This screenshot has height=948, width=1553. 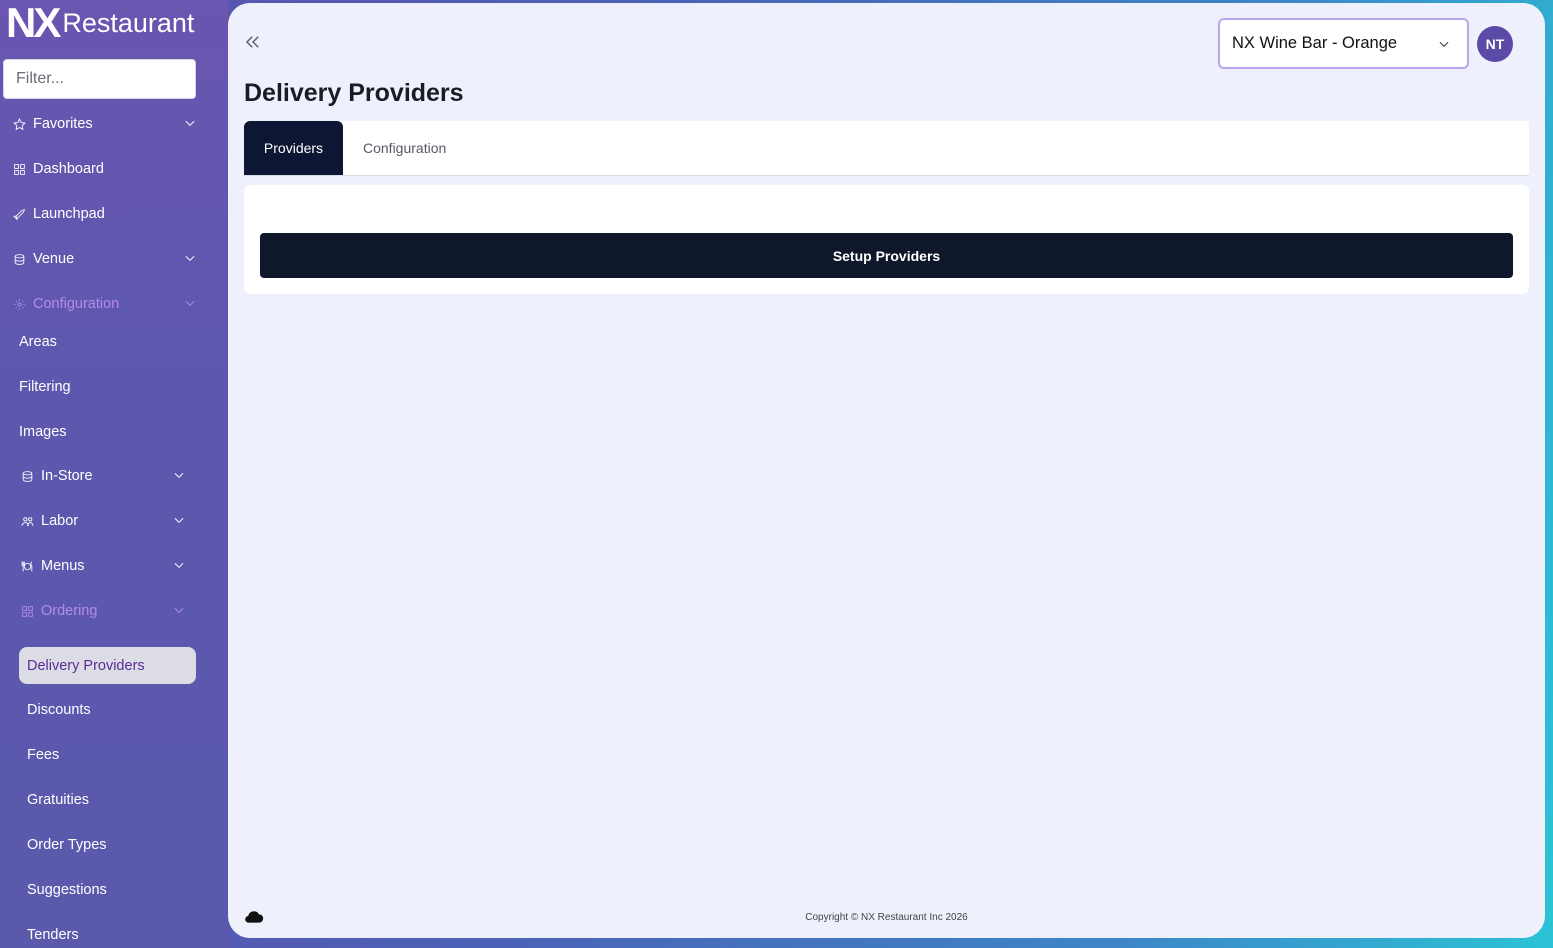 What do you see at coordinates (111, 169) in the screenshot?
I see `sidebar-item-dashboard: Dashboard` at bounding box center [111, 169].